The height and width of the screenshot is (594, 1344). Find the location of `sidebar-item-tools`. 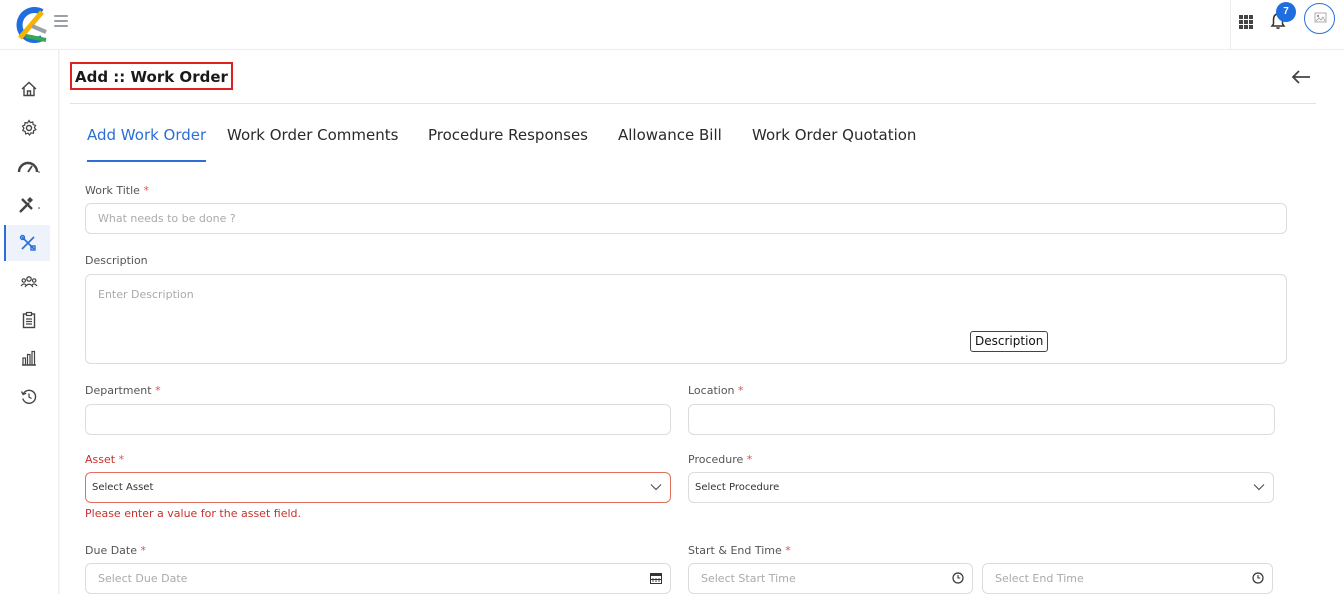

sidebar-item-tools is located at coordinates (29, 205).